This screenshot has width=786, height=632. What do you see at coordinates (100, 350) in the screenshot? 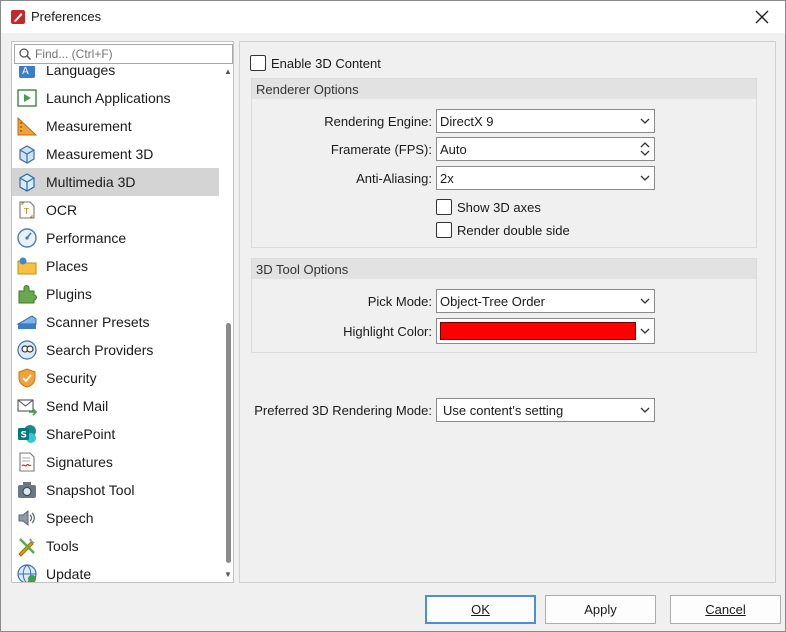
I see `sidebar-item-label: Search Providers` at bounding box center [100, 350].